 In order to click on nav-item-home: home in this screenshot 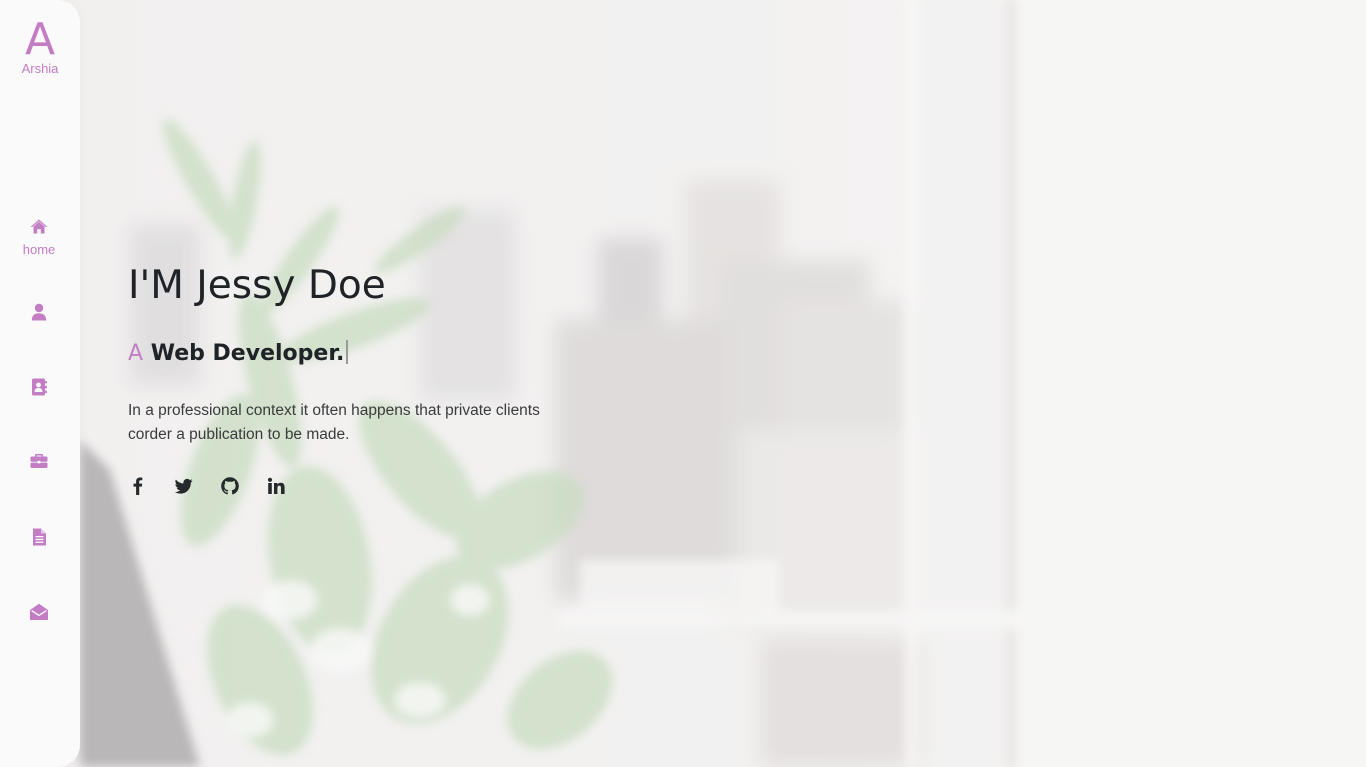, I will do `click(39, 242)`.